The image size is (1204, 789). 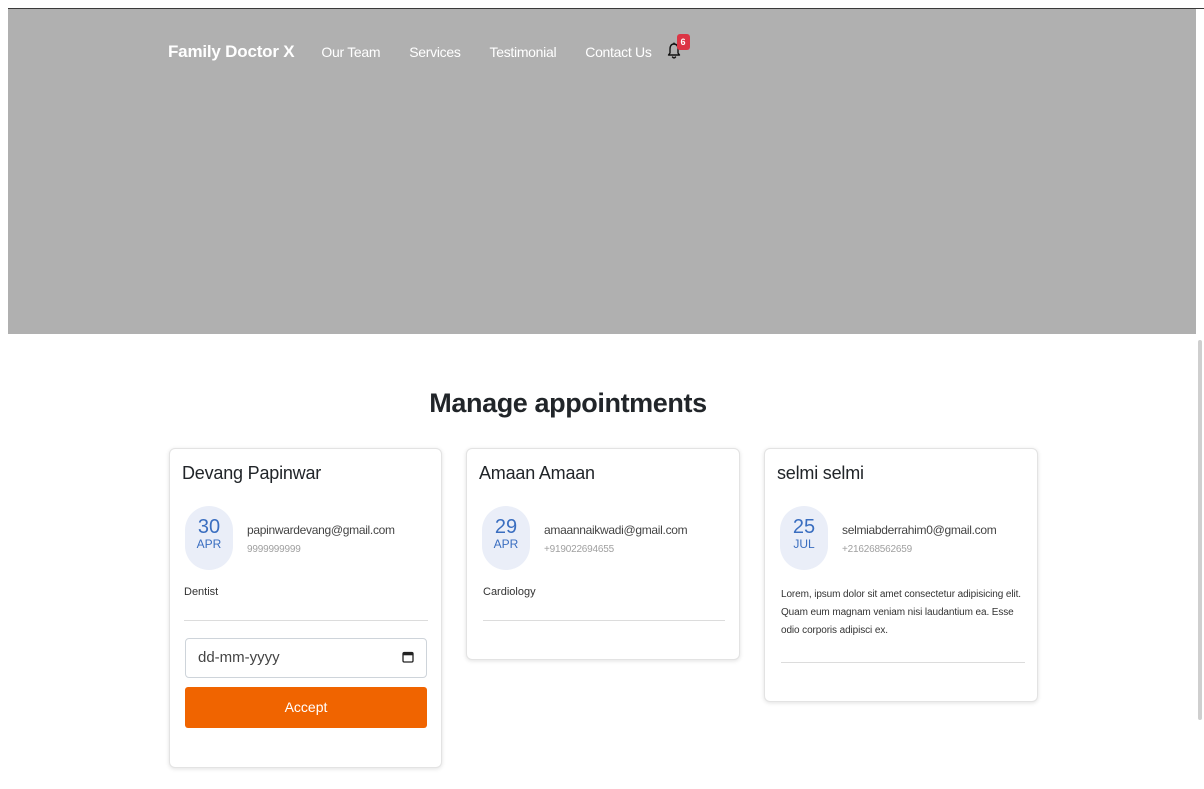 I want to click on nav-link-our-team: Our Team, so click(x=350, y=52).